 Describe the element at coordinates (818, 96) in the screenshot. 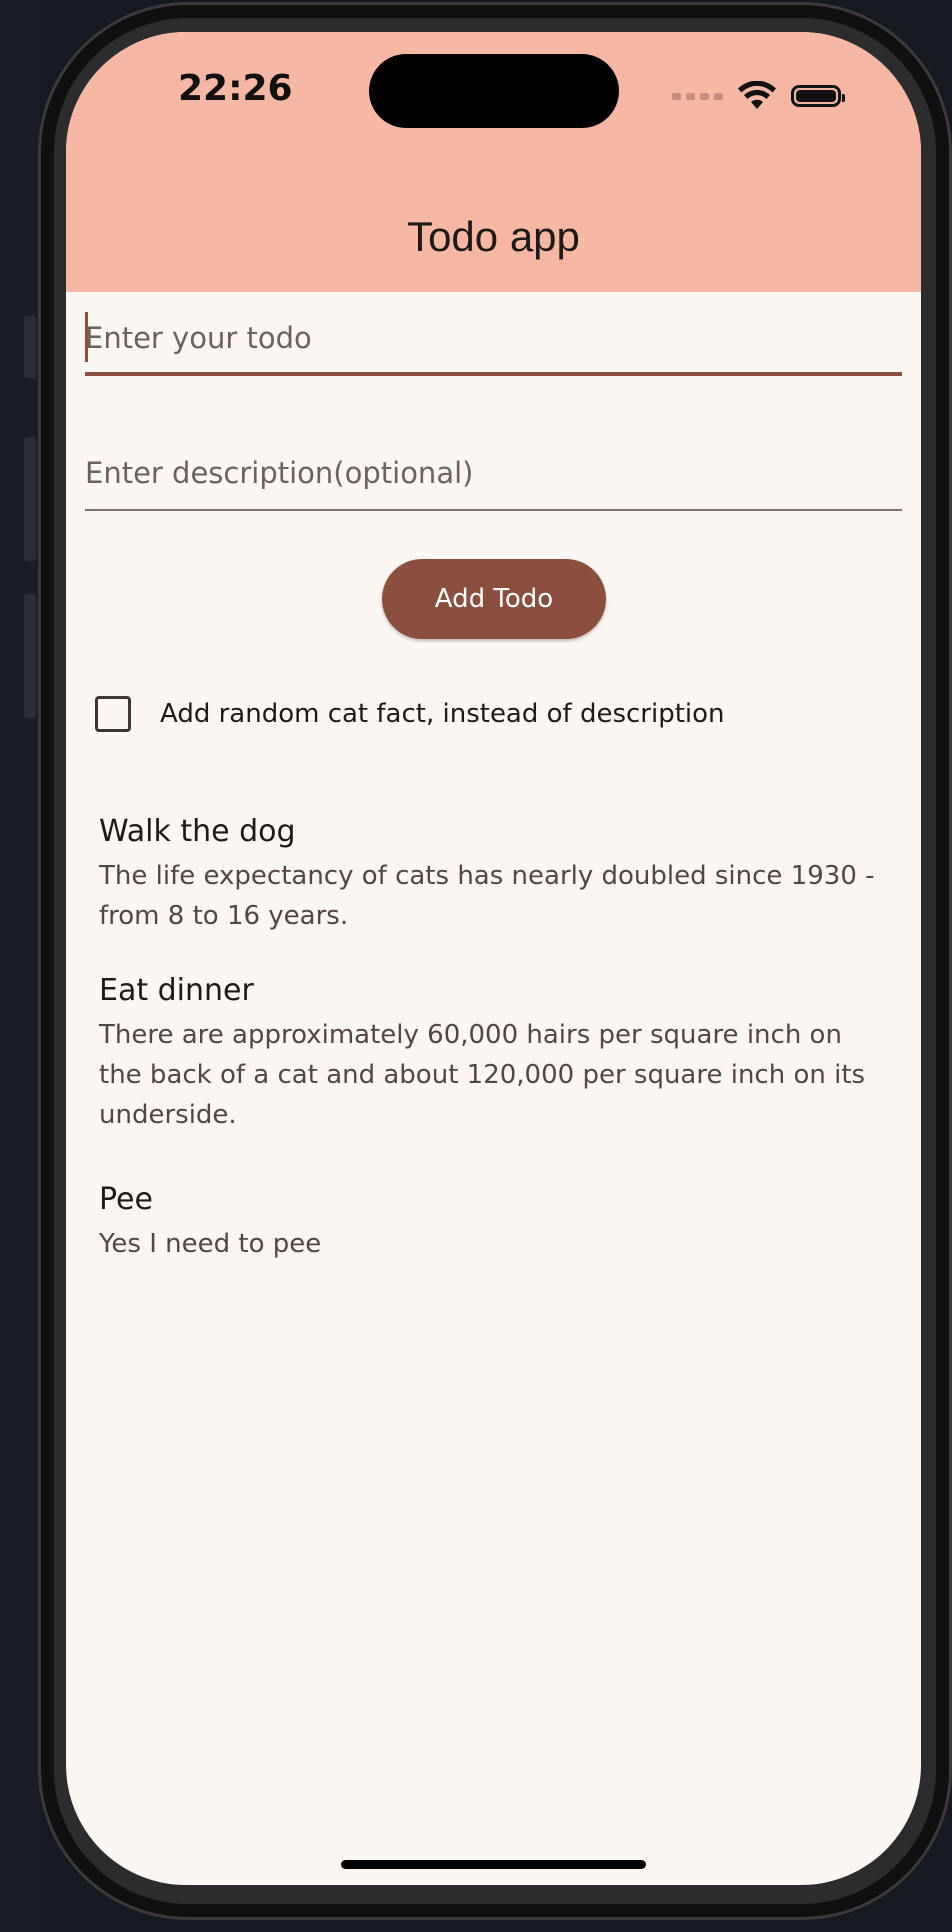

I see `battery-icon` at that location.